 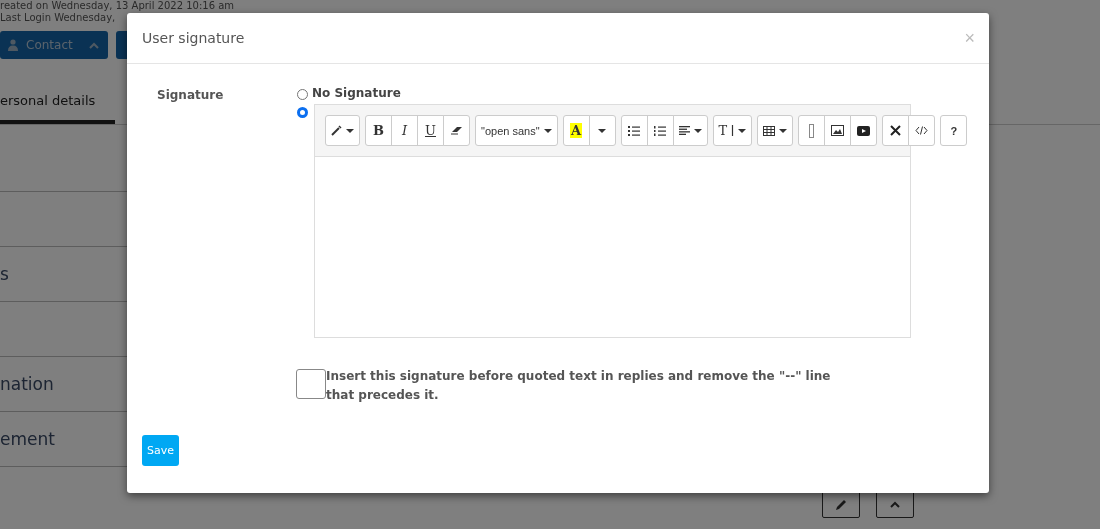 I want to click on magic-button, so click(x=342, y=130).